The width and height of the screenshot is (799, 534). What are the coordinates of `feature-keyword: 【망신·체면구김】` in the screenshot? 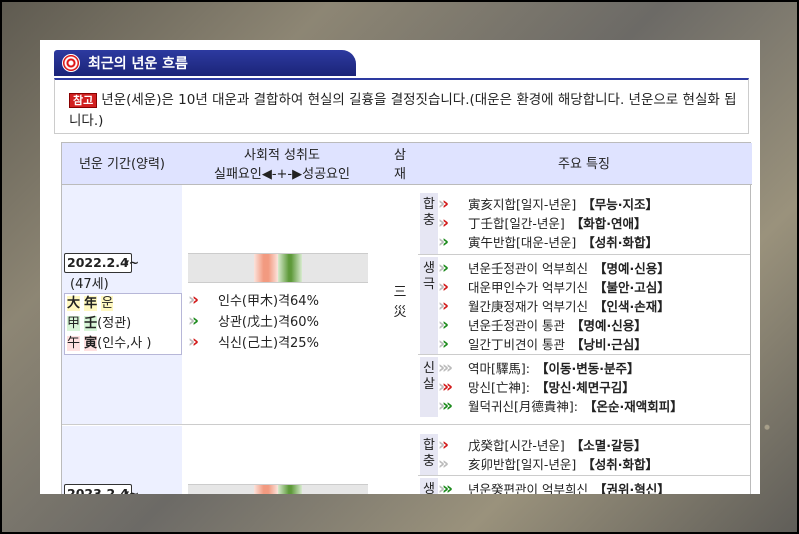 It's located at (585, 387).